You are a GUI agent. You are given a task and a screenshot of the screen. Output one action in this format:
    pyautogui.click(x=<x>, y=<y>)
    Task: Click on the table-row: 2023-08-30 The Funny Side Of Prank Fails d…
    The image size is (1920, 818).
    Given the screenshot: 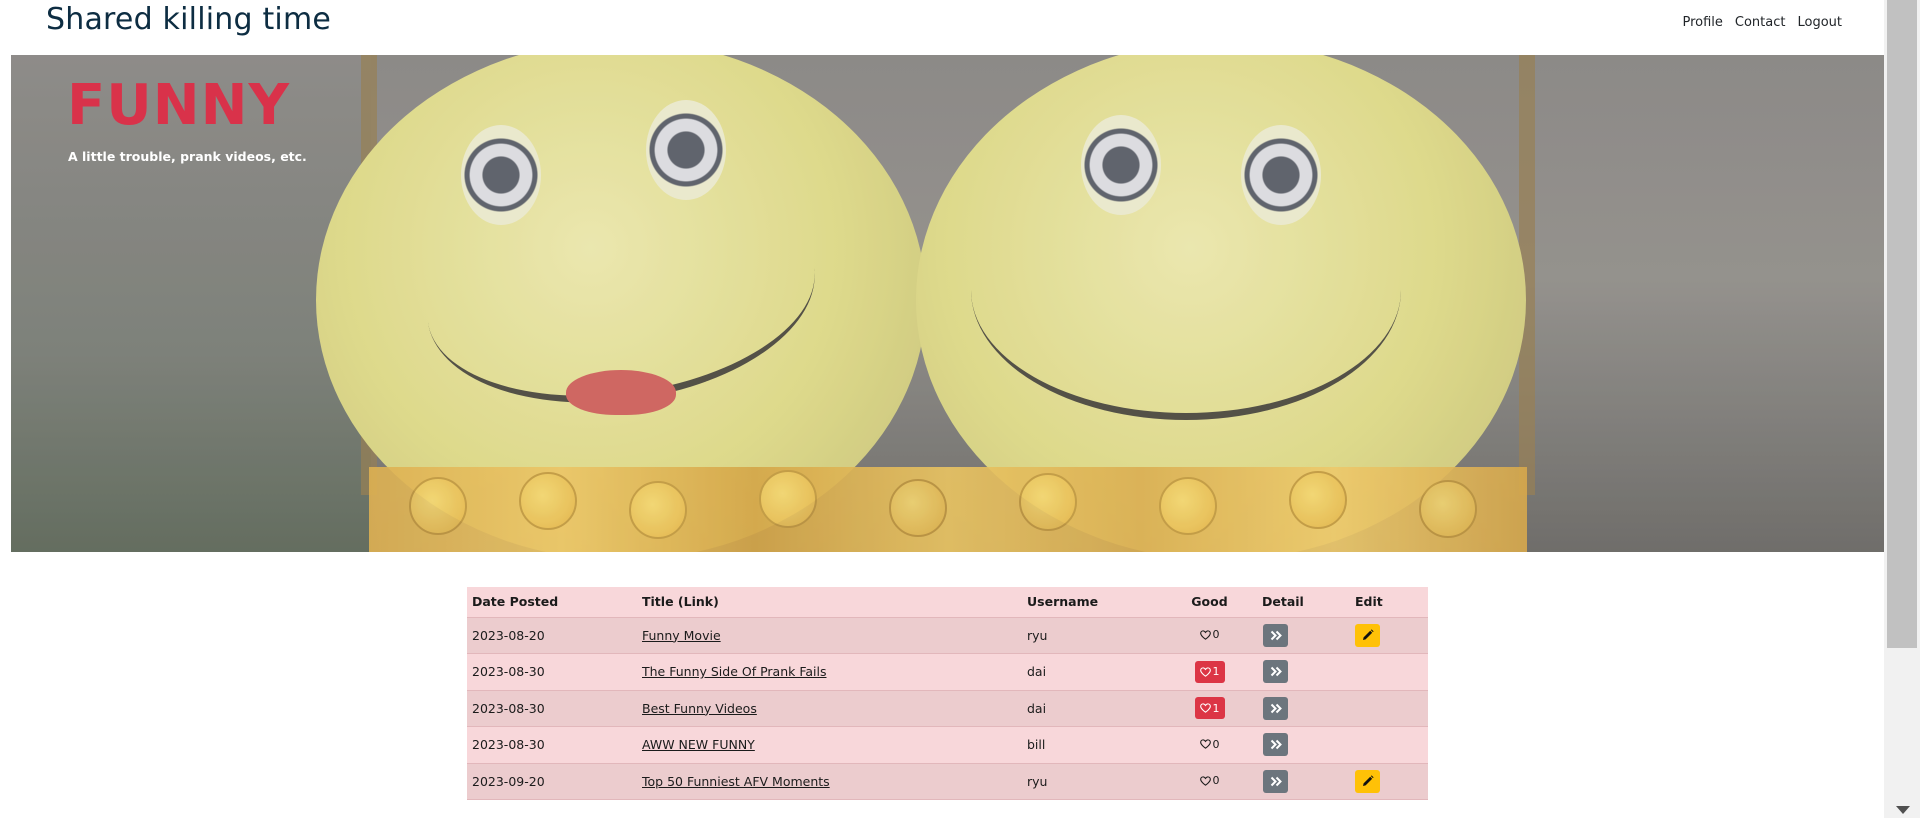 What is the action you would take?
    pyautogui.click(x=947, y=672)
    